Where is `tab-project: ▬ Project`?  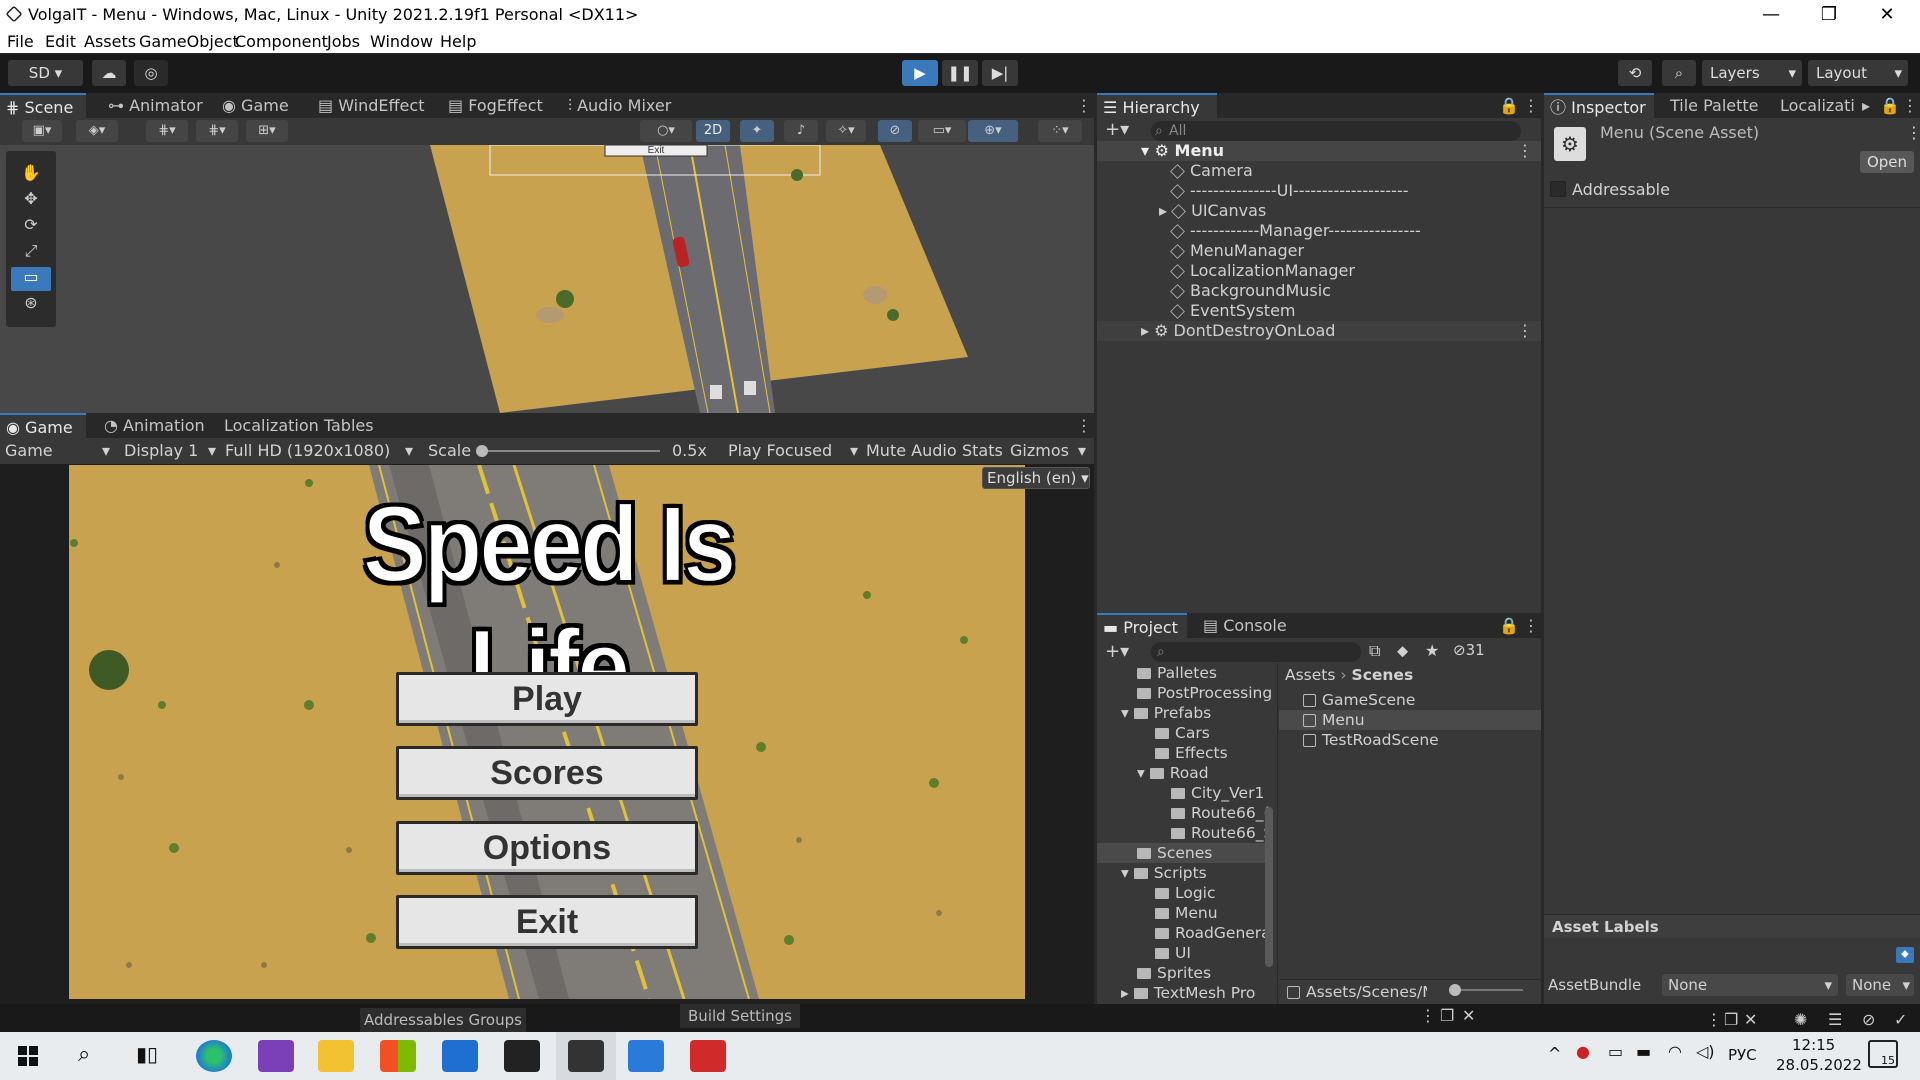 tab-project: ▬ Project is located at coordinates (1142, 625).